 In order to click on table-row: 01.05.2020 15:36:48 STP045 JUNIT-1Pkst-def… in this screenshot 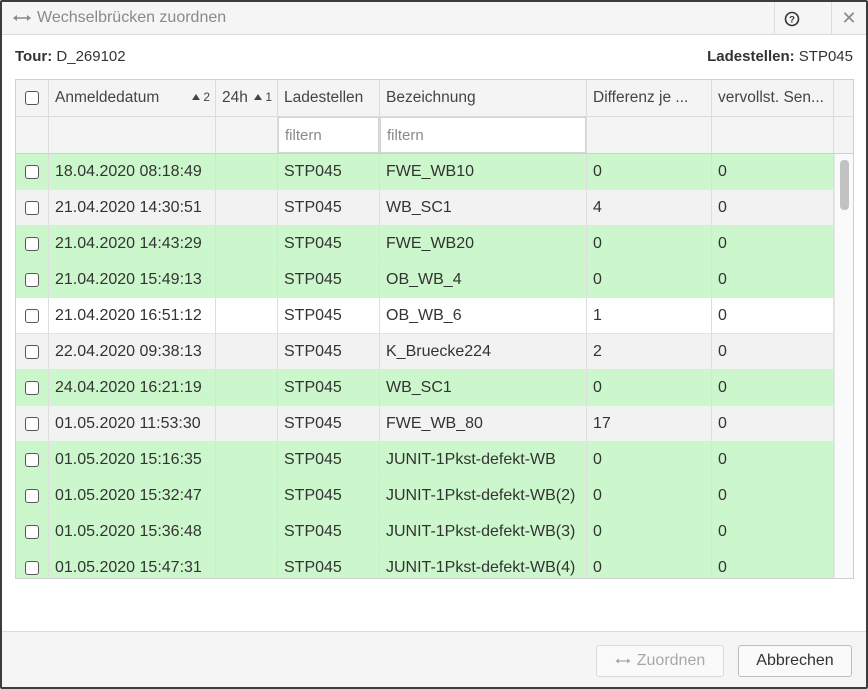, I will do `click(425, 532)`.